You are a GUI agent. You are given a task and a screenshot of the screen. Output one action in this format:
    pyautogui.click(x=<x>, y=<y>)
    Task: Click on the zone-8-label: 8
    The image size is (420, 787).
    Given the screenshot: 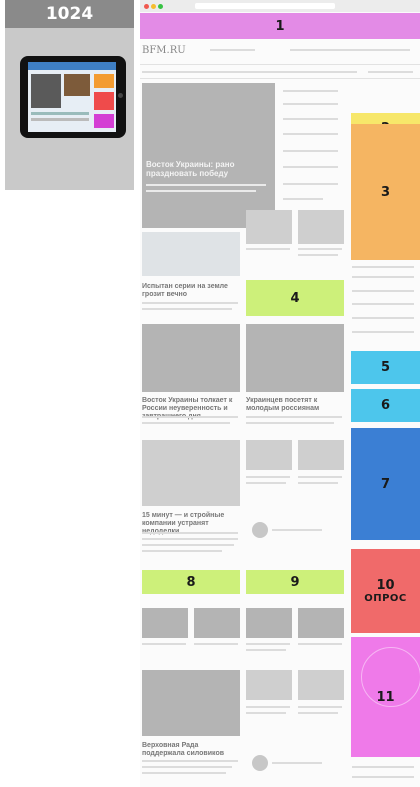 What is the action you would take?
    pyautogui.click(x=191, y=582)
    